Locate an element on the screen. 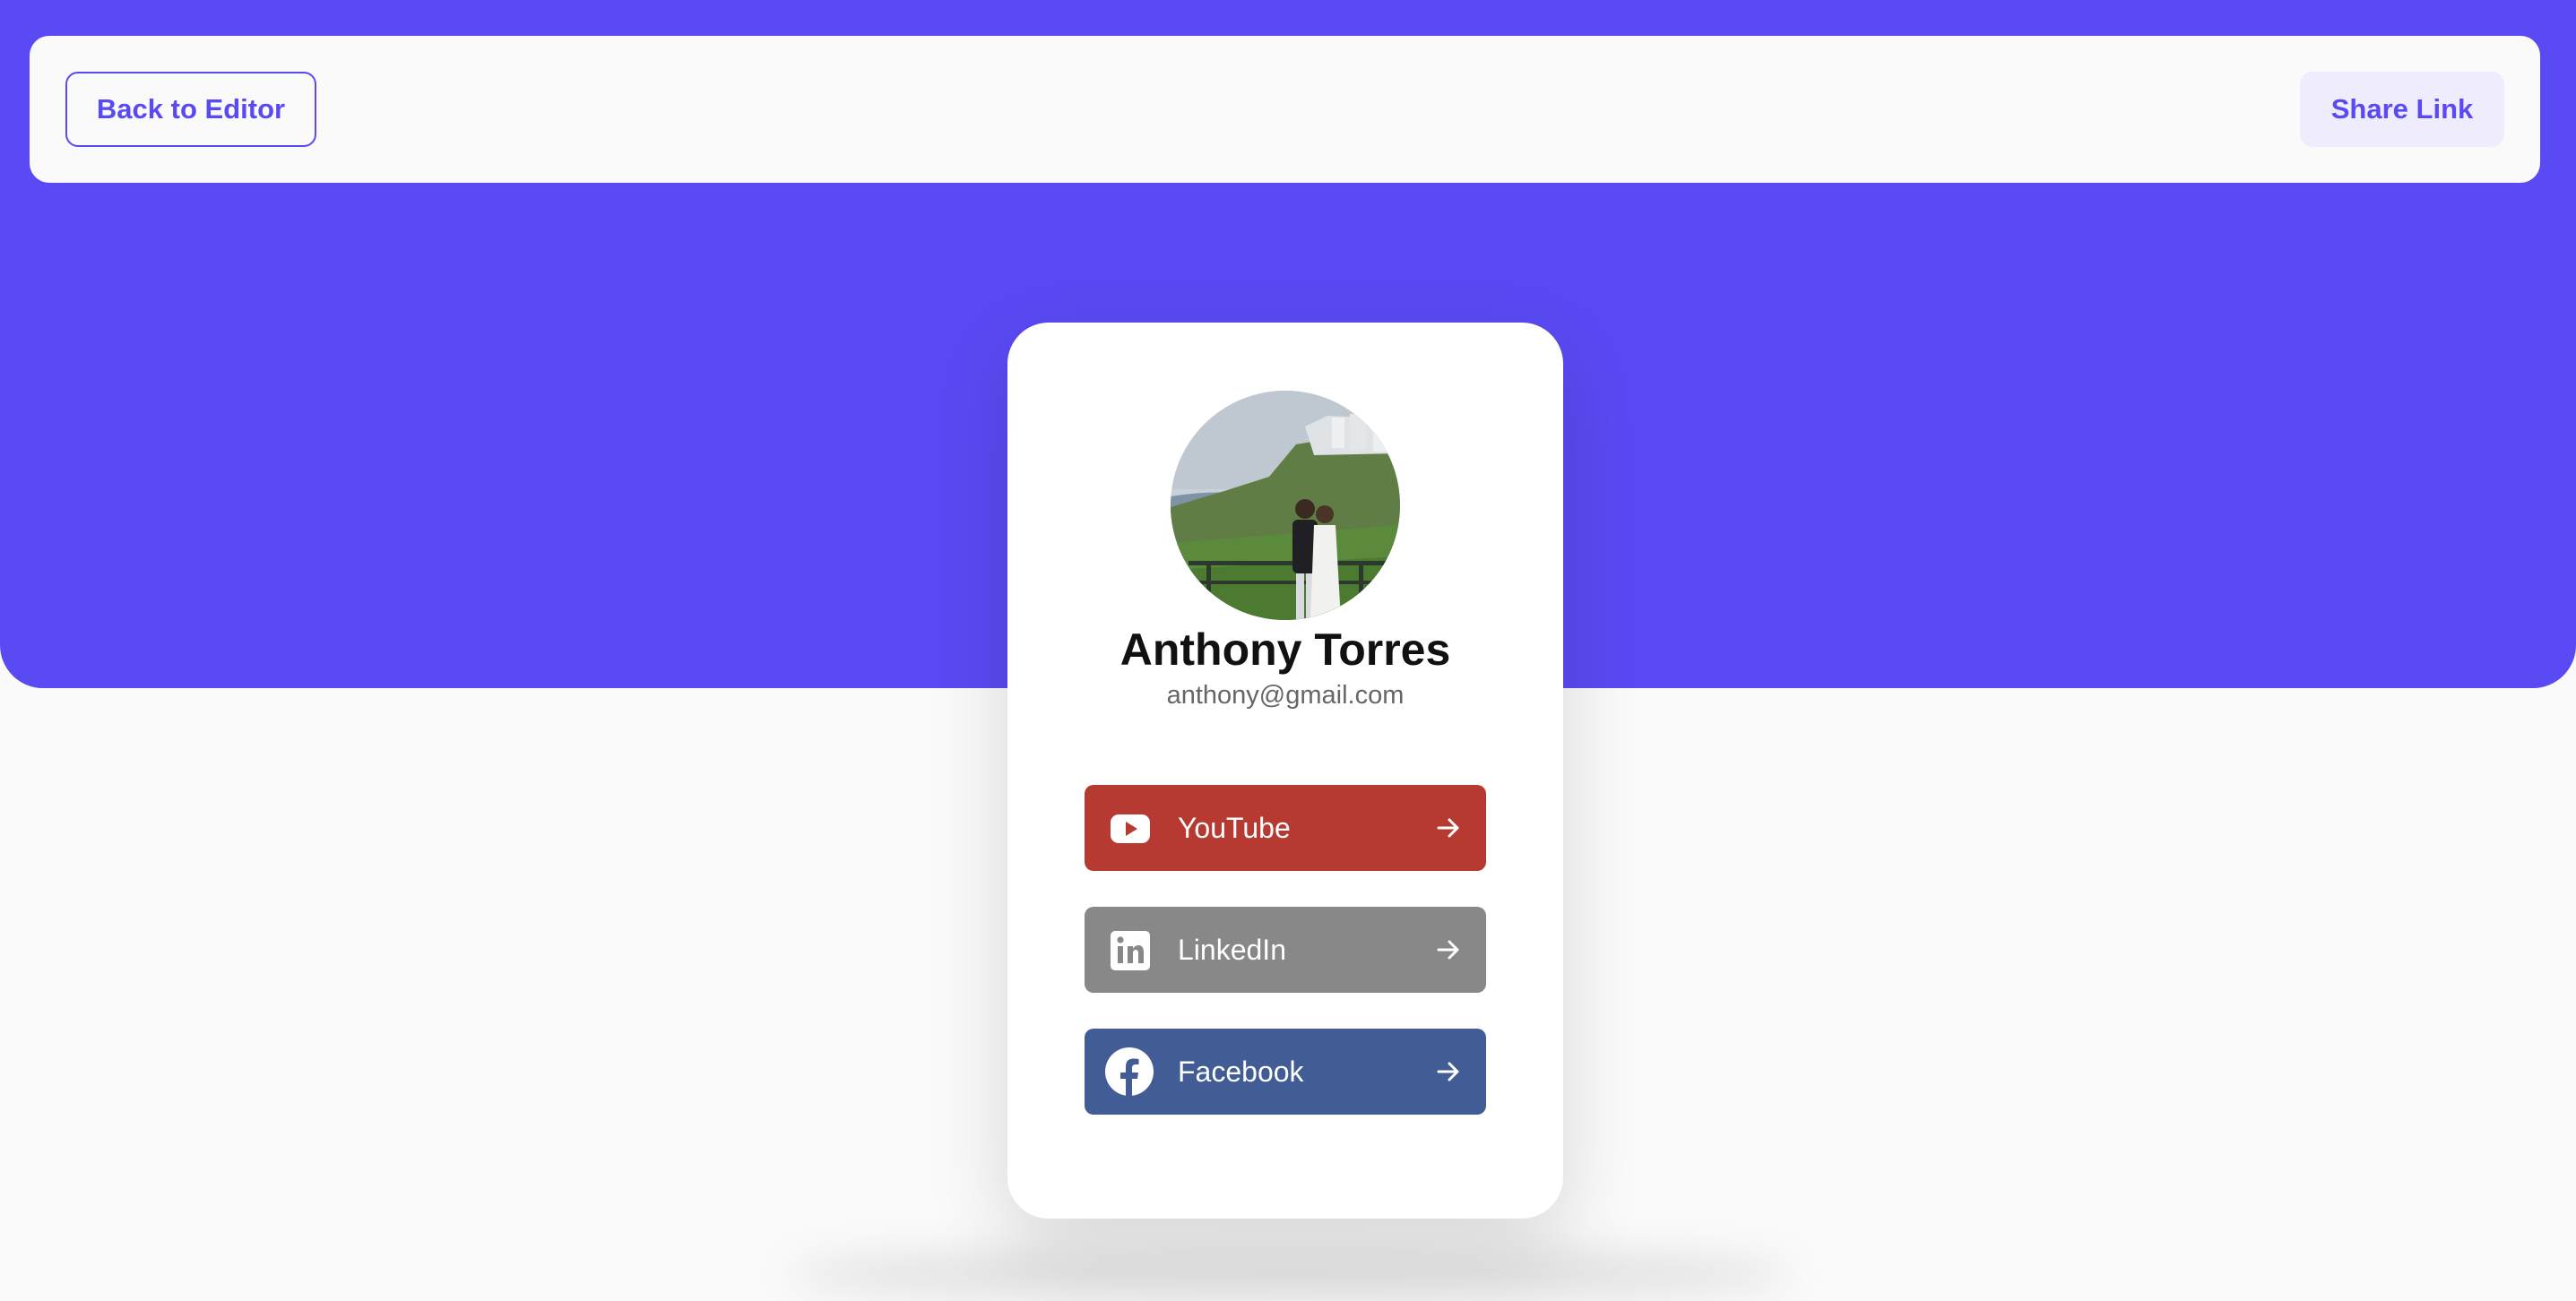 The width and height of the screenshot is (2576, 1301). avatar is located at coordinates (1285, 505).